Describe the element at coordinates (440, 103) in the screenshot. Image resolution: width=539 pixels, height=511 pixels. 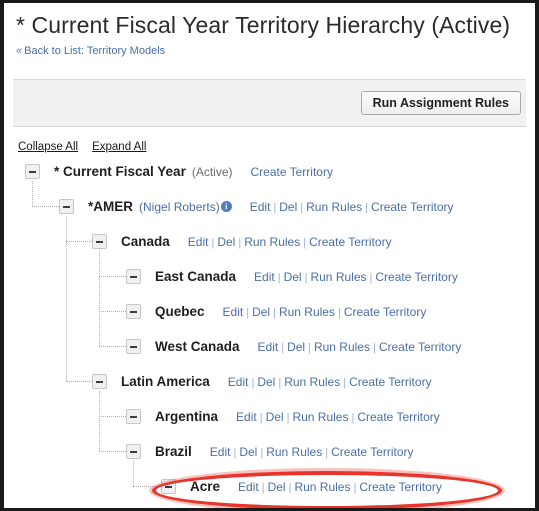
I see `run-assignment-rules-button: Run Assignment Rules` at that location.